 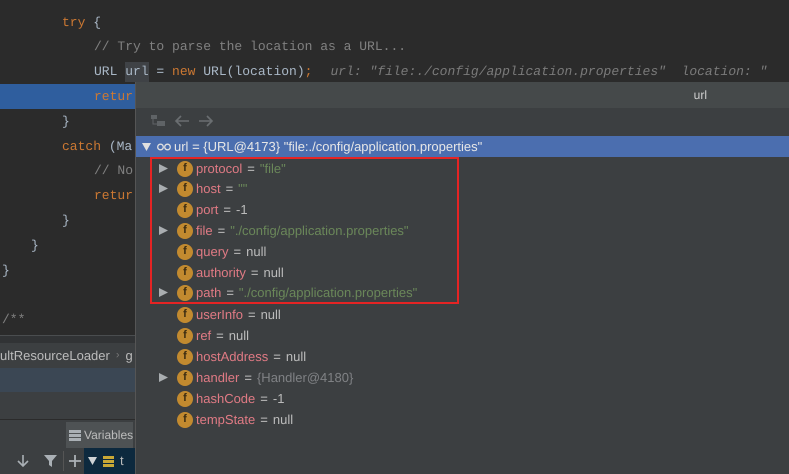 I want to click on field-name: handler, so click(x=218, y=377).